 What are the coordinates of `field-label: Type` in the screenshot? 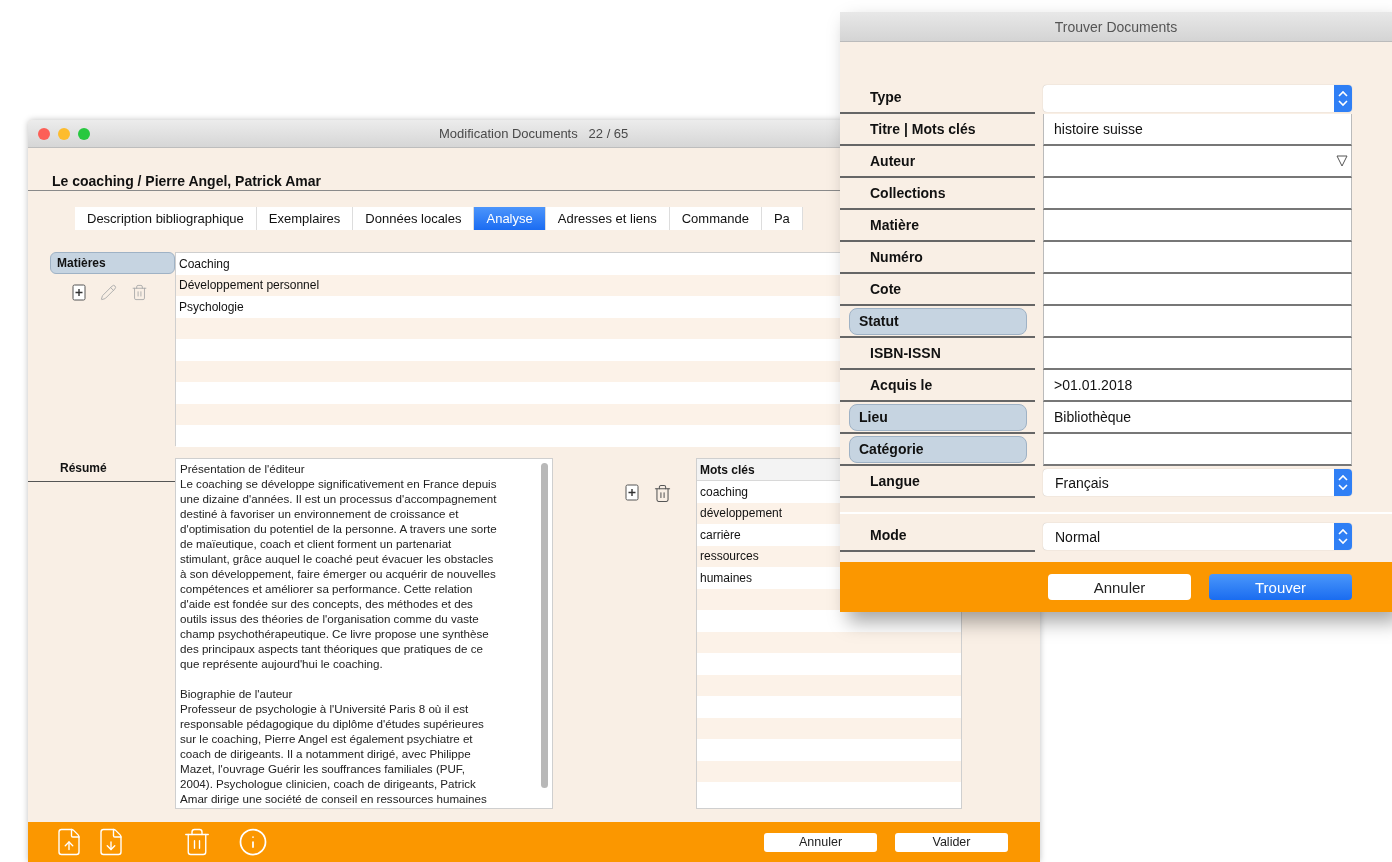 It's located at (885, 97).